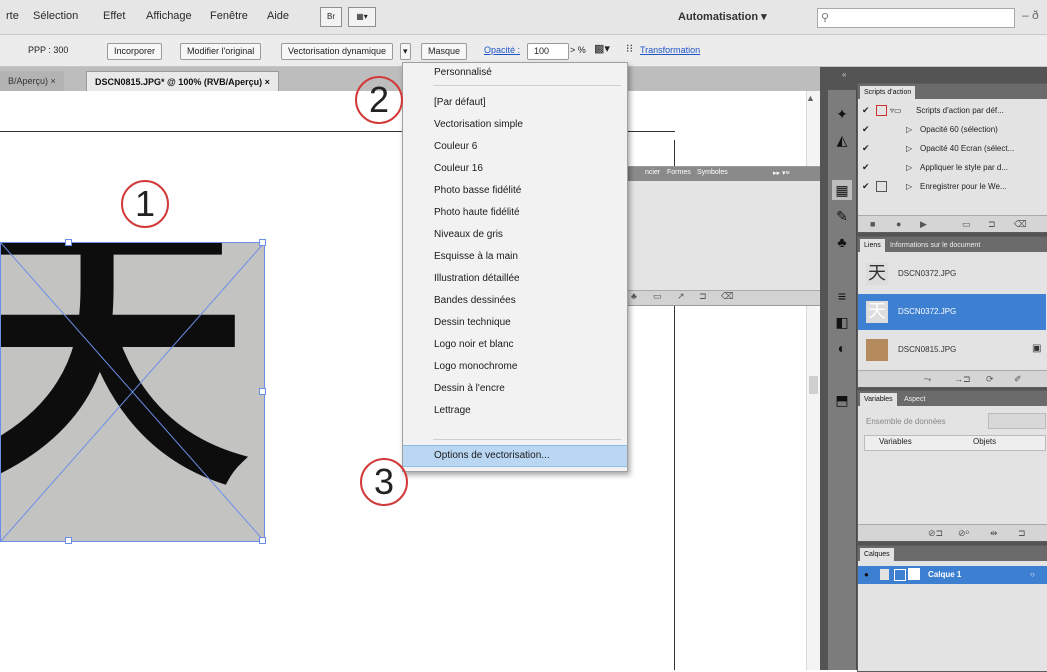 Image resolution: width=1047 pixels, height=672 pixels. Describe the element at coordinates (781, 173) in the screenshot. I see `panel-menu-icon: ▸▸ ▾≡` at that location.